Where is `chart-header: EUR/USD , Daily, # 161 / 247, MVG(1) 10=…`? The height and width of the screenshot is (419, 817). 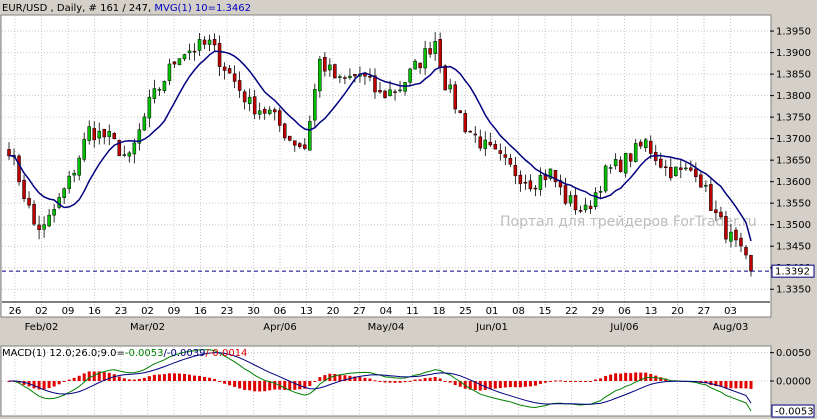 chart-header: EUR/USD , Daily, # 161 / 247, MVG(1) 10=… is located at coordinates (126, 8).